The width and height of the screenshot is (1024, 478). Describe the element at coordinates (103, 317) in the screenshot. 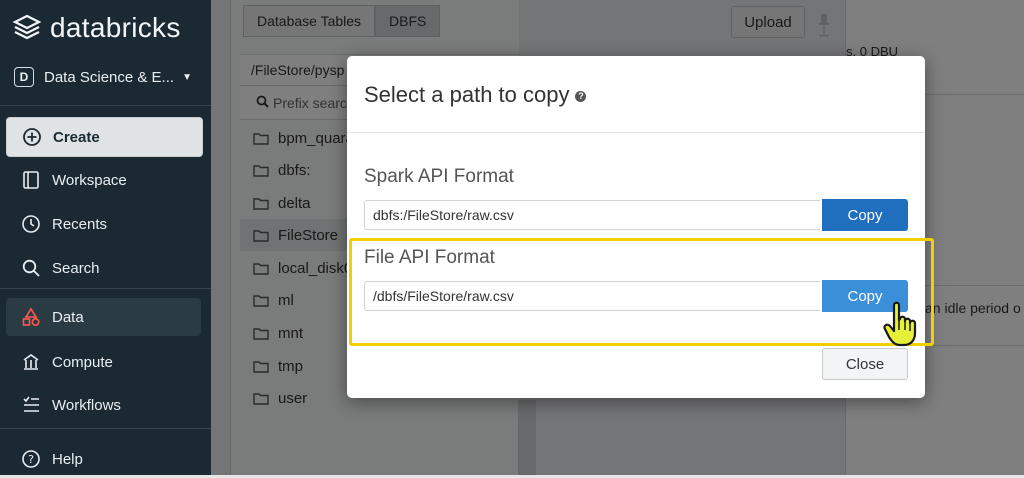

I see `sidebar-item-data: Data` at that location.